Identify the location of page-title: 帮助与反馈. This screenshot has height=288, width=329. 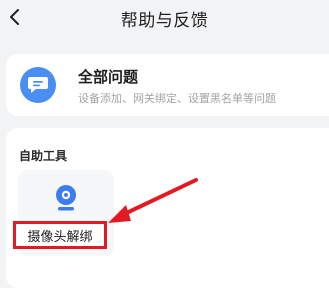
(164, 21).